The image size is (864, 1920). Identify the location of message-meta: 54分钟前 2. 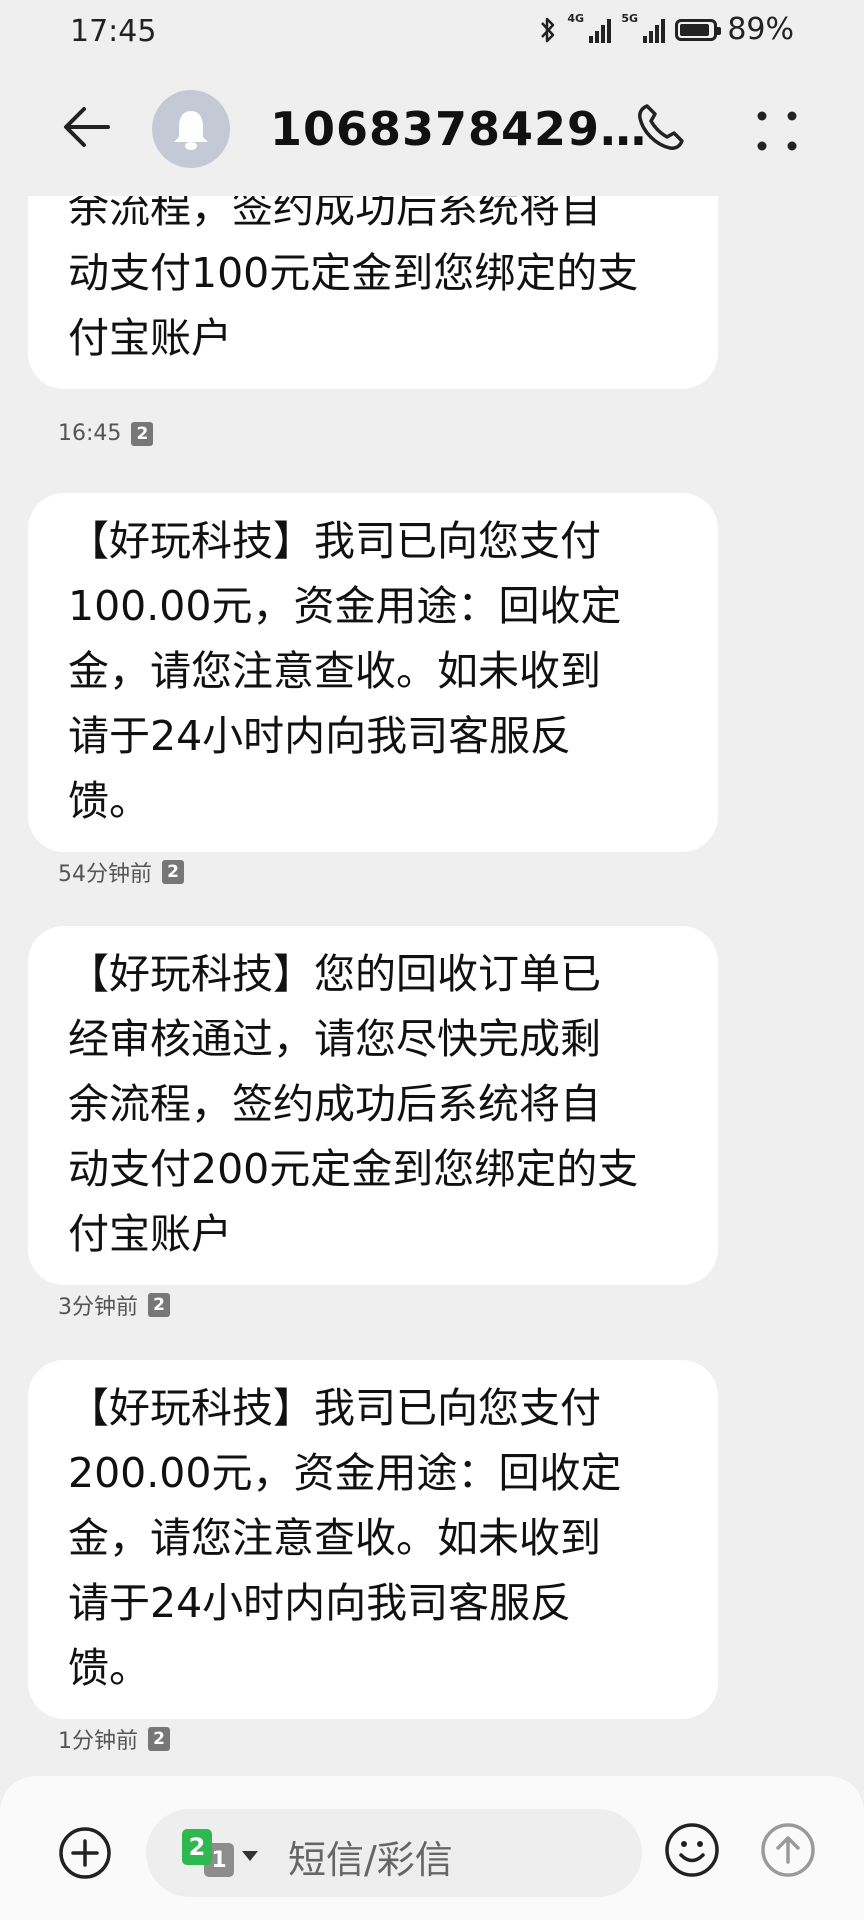
(121, 872).